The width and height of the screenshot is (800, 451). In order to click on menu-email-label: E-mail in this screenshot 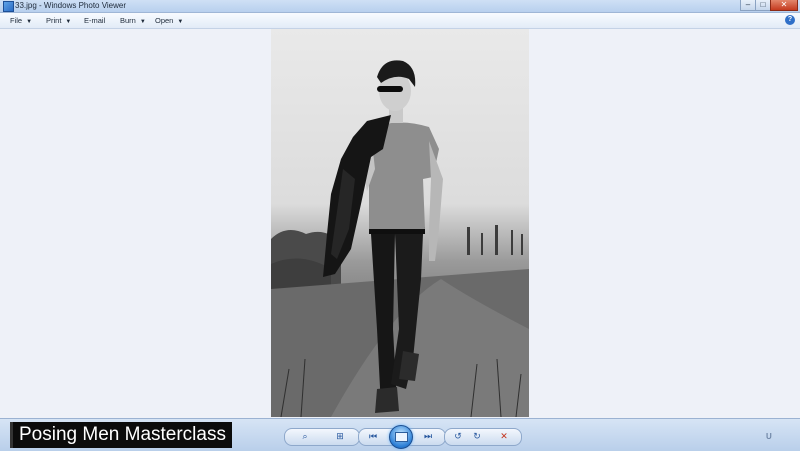, I will do `click(95, 20)`.